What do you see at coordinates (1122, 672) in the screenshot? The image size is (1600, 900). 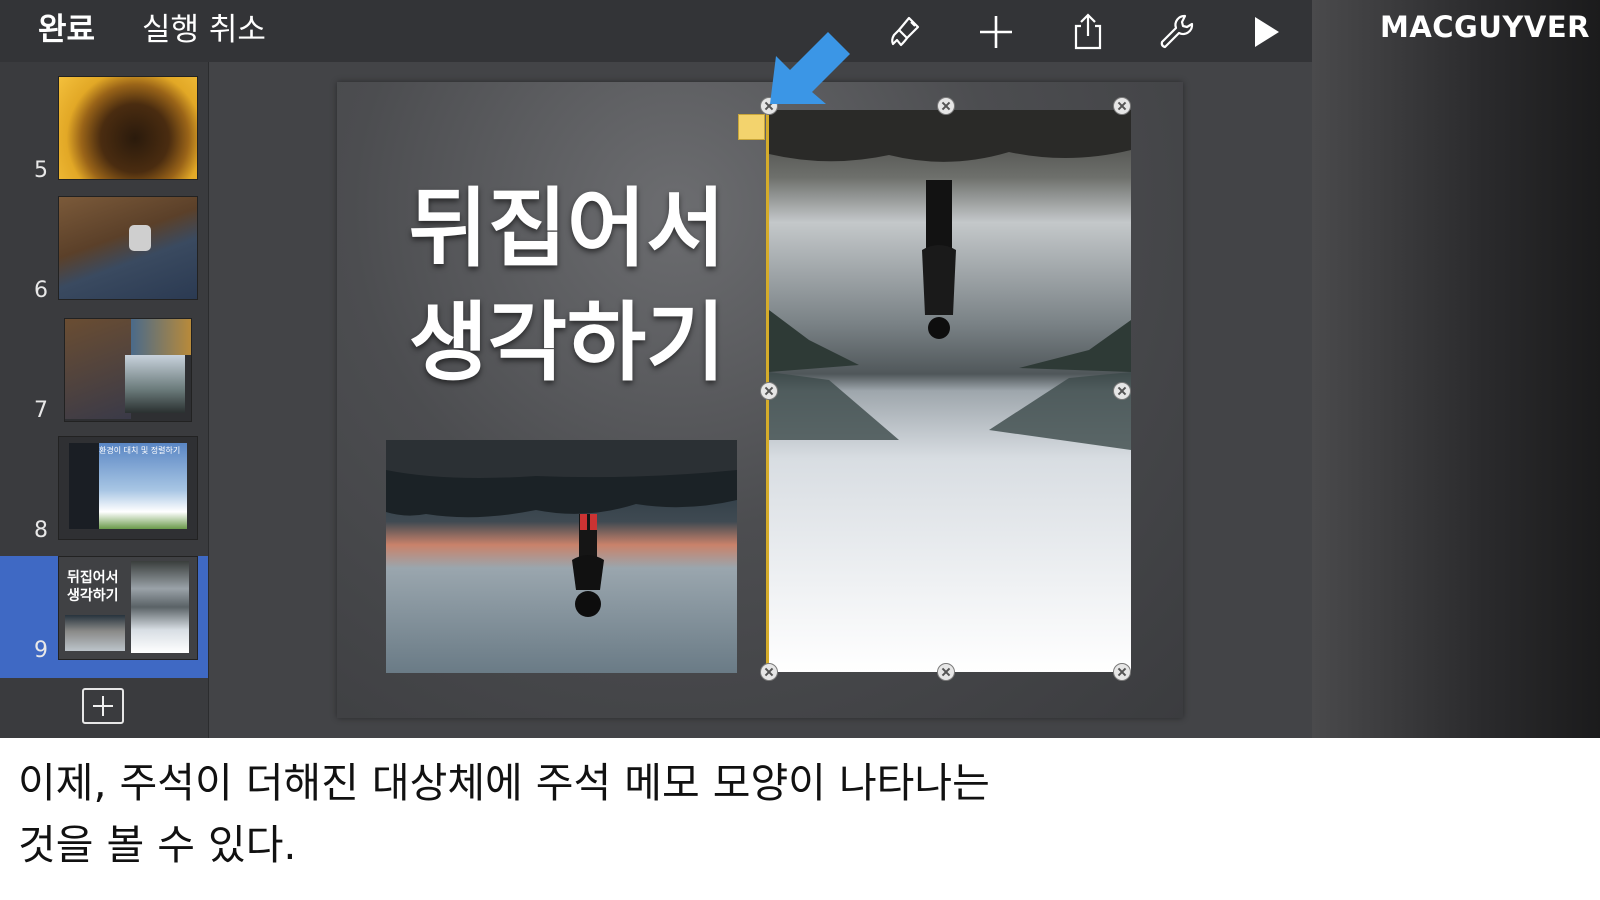 I see `resize-handle-bottom-right` at bounding box center [1122, 672].